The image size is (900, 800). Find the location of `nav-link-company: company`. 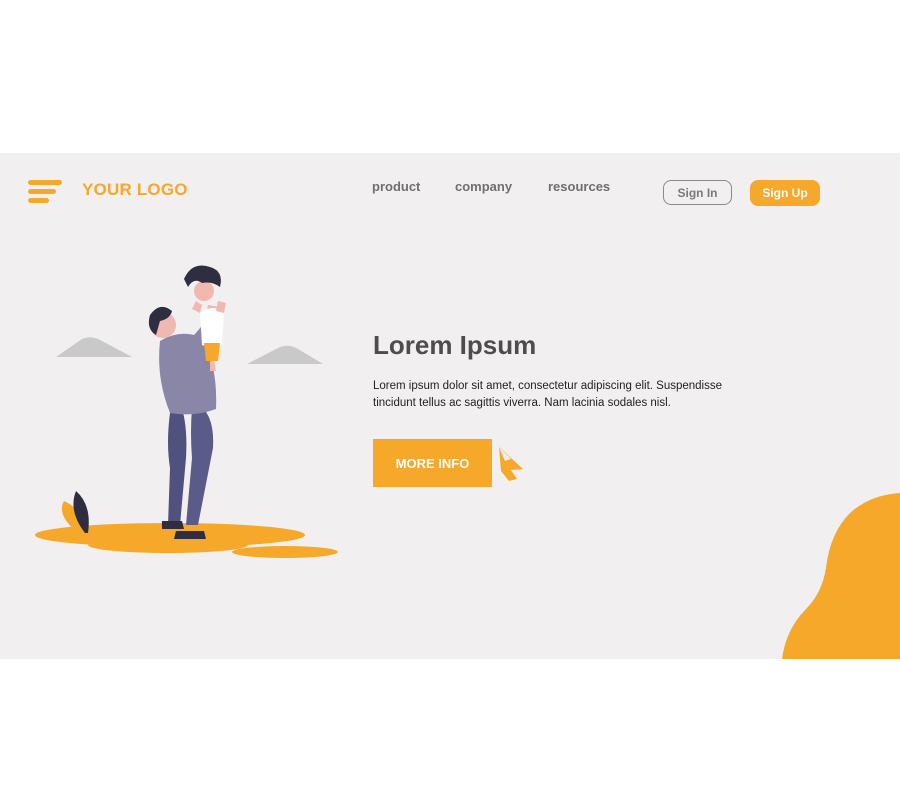

nav-link-company: company is located at coordinates (483, 186).